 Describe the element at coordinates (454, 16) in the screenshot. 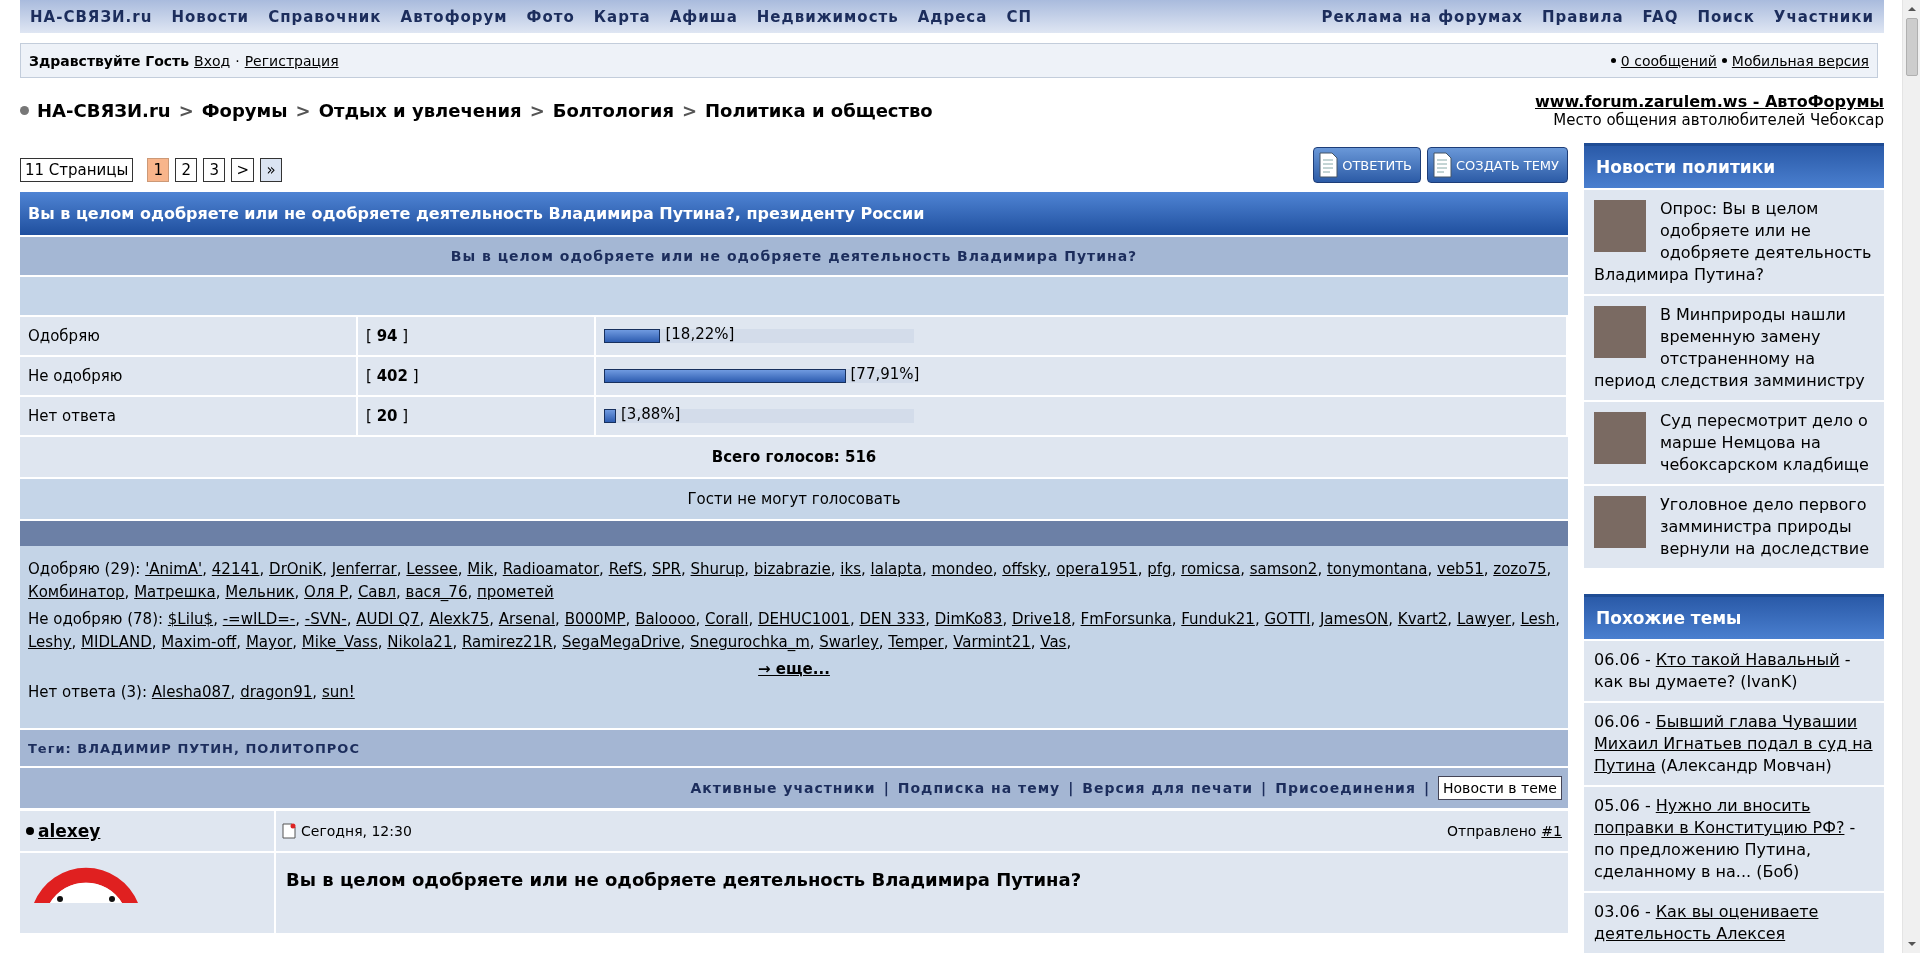

I see `nav-link: Автофорум` at that location.